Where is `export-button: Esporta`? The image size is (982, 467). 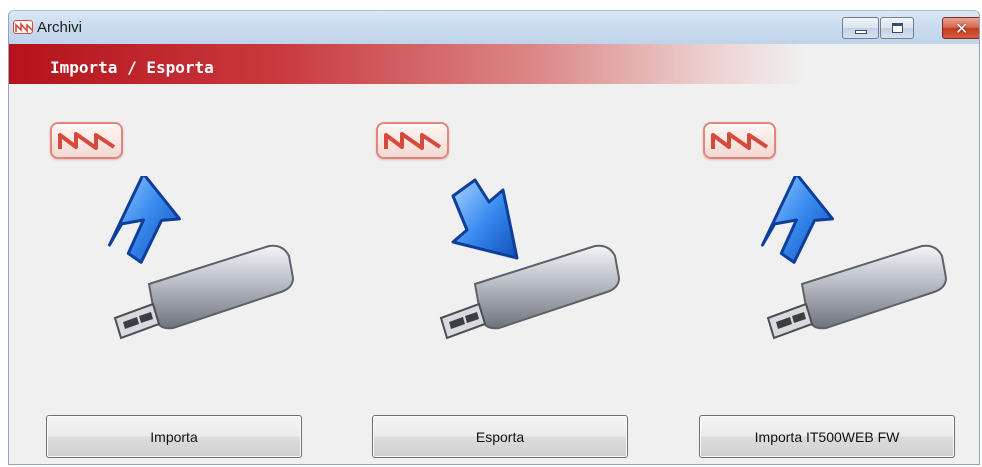 export-button: Esporta is located at coordinates (500, 436).